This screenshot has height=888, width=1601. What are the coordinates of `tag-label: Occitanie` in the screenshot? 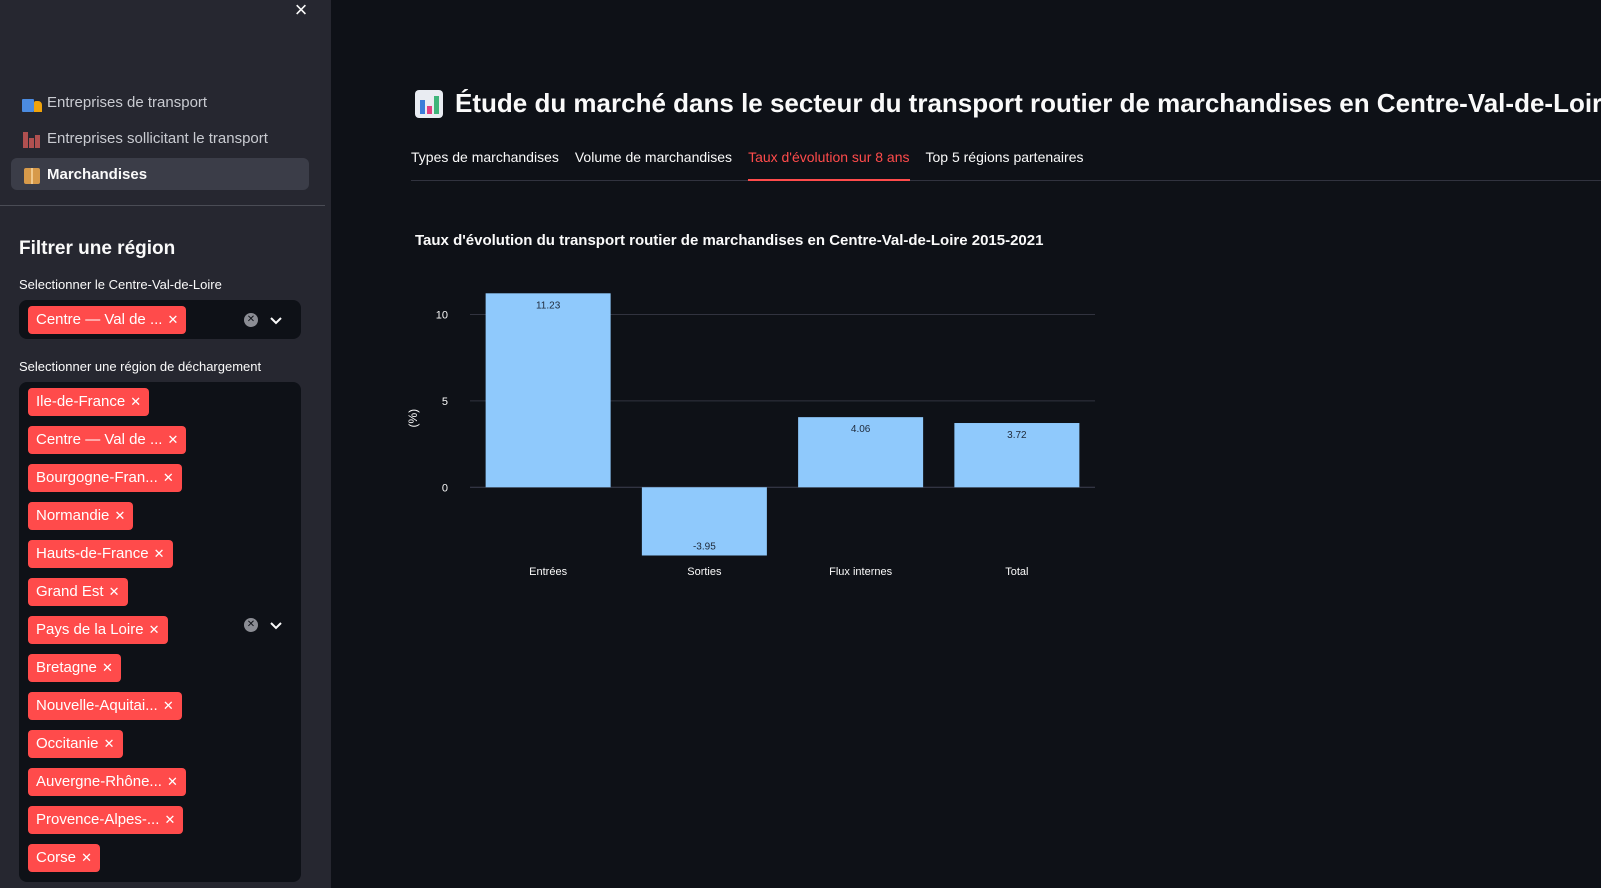 It's located at (67, 743).